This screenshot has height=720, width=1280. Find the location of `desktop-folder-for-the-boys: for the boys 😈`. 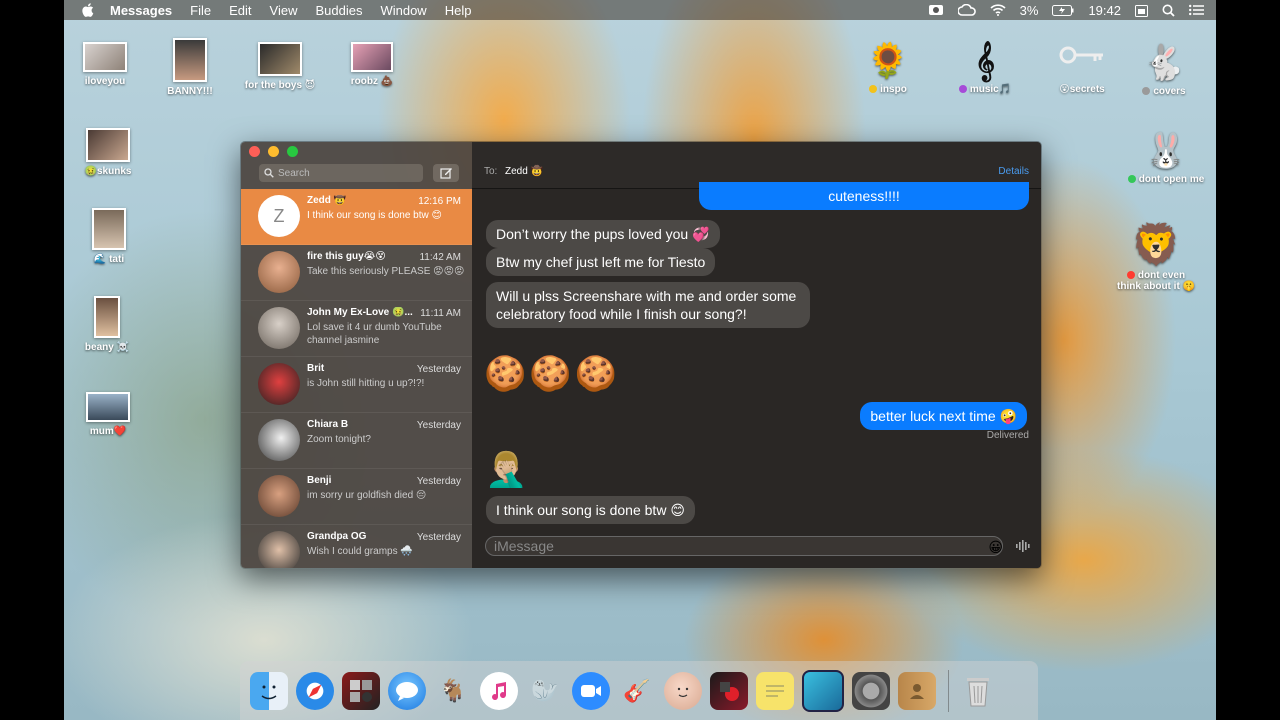

desktop-folder-for-the-boys: for the boys 😈 is located at coordinates (280, 66).